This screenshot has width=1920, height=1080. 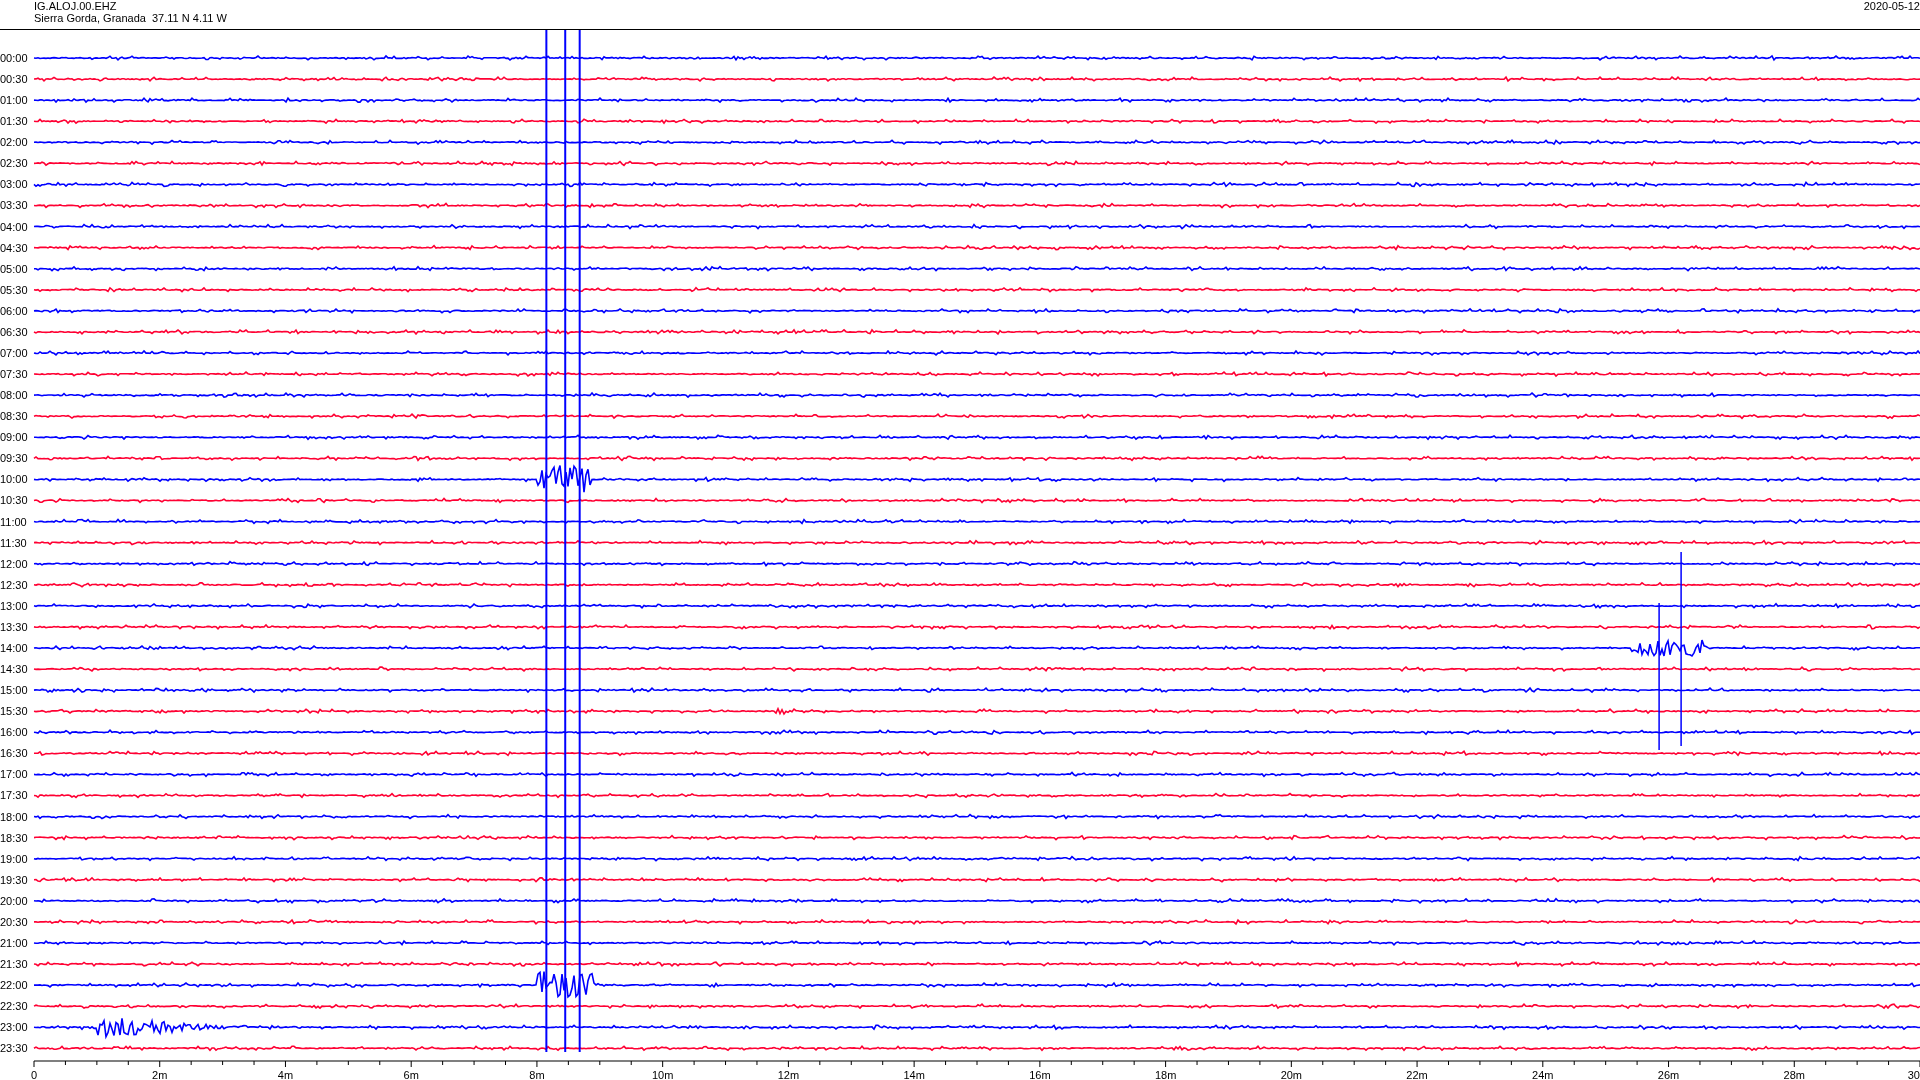 What do you see at coordinates (14, 563) in the screenshot?
I see `time-label: 12:00` at bounding box center [14, 563].